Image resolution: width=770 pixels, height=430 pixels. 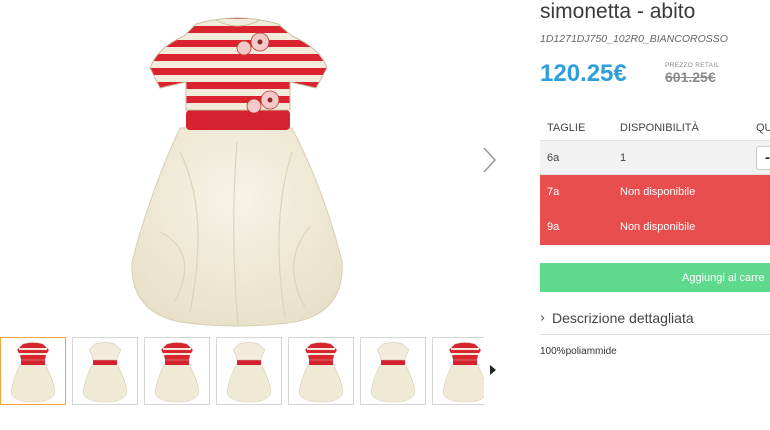 I want to click on caret-right-icon, so click(x=493, y=370).